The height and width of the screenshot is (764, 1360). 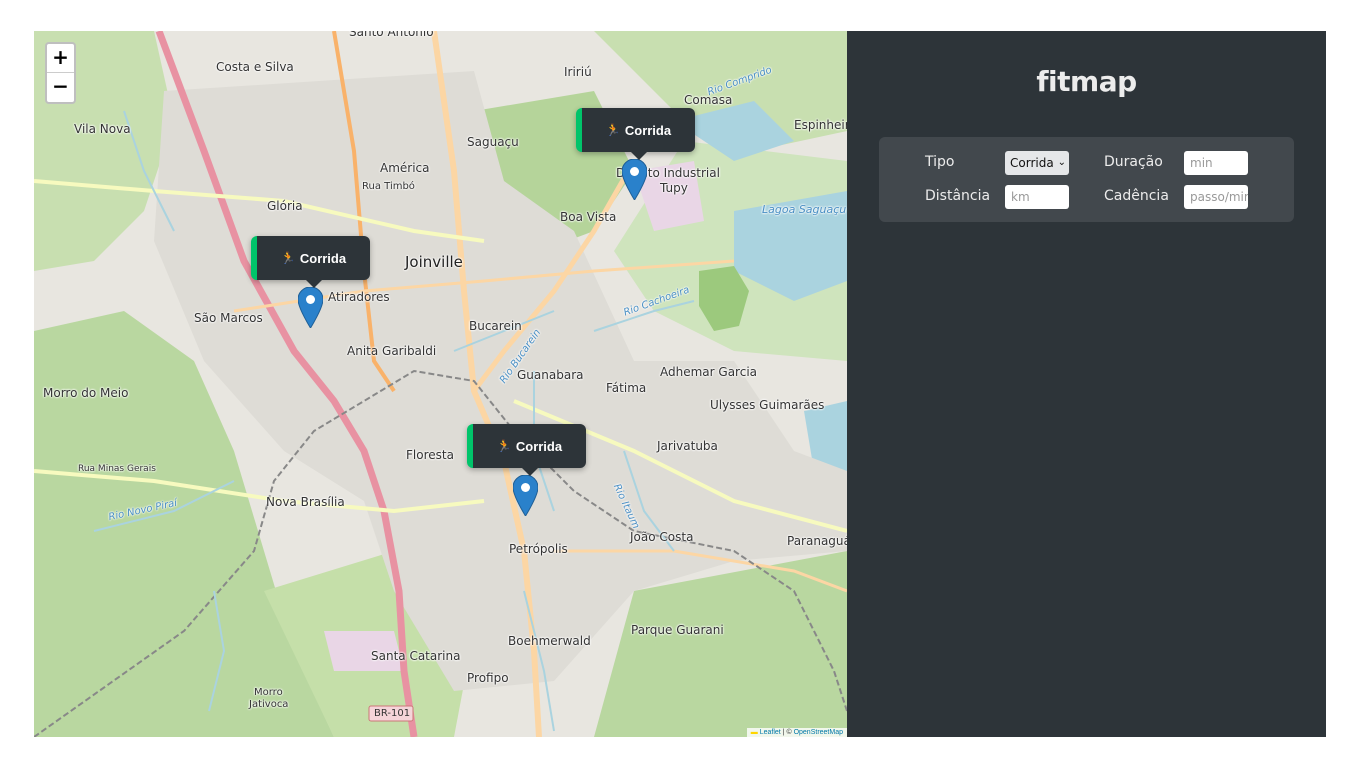 I want to click on type-select-value: Corrida, so click(x=1032, y=163).